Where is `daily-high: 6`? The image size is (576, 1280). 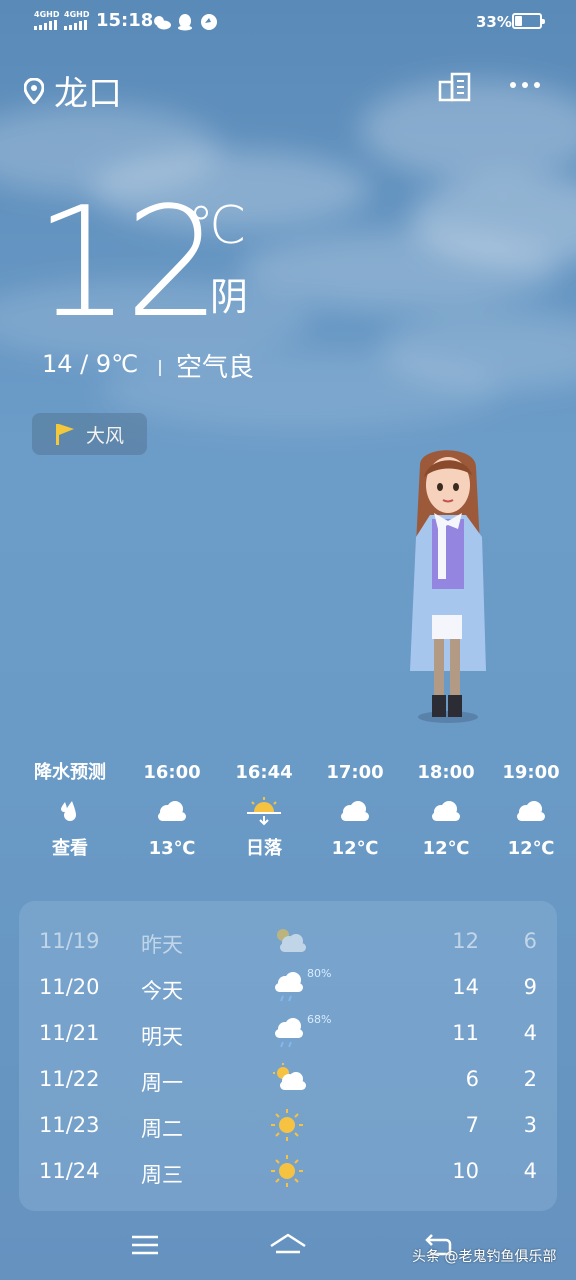 daily-high: 6 is located at coordinates (472, 1079).